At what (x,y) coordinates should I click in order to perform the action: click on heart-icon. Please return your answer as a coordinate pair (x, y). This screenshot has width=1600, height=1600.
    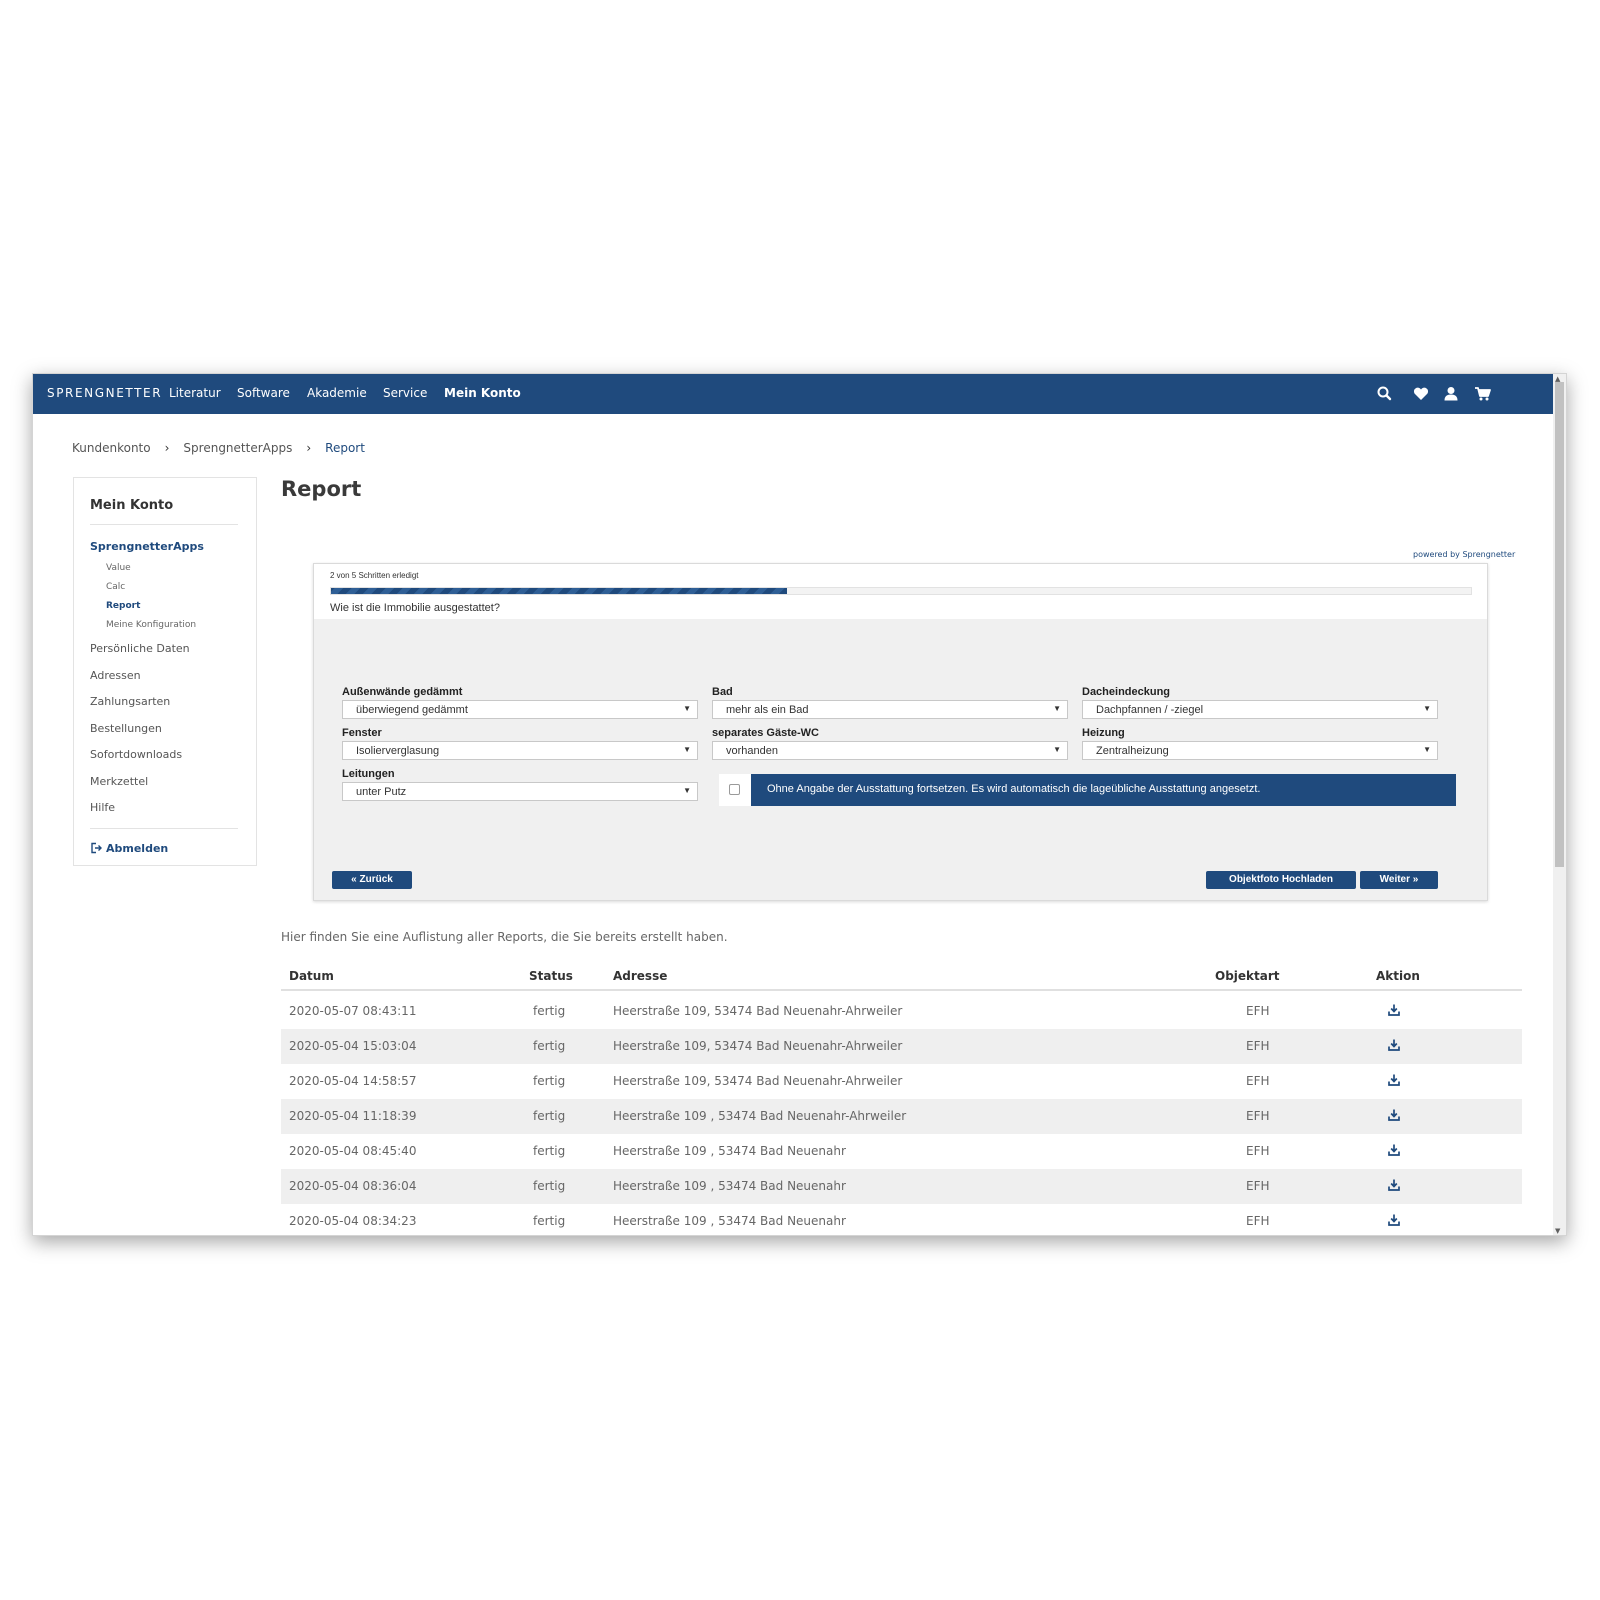
    Looking at the image, I should click on (1421, 394).